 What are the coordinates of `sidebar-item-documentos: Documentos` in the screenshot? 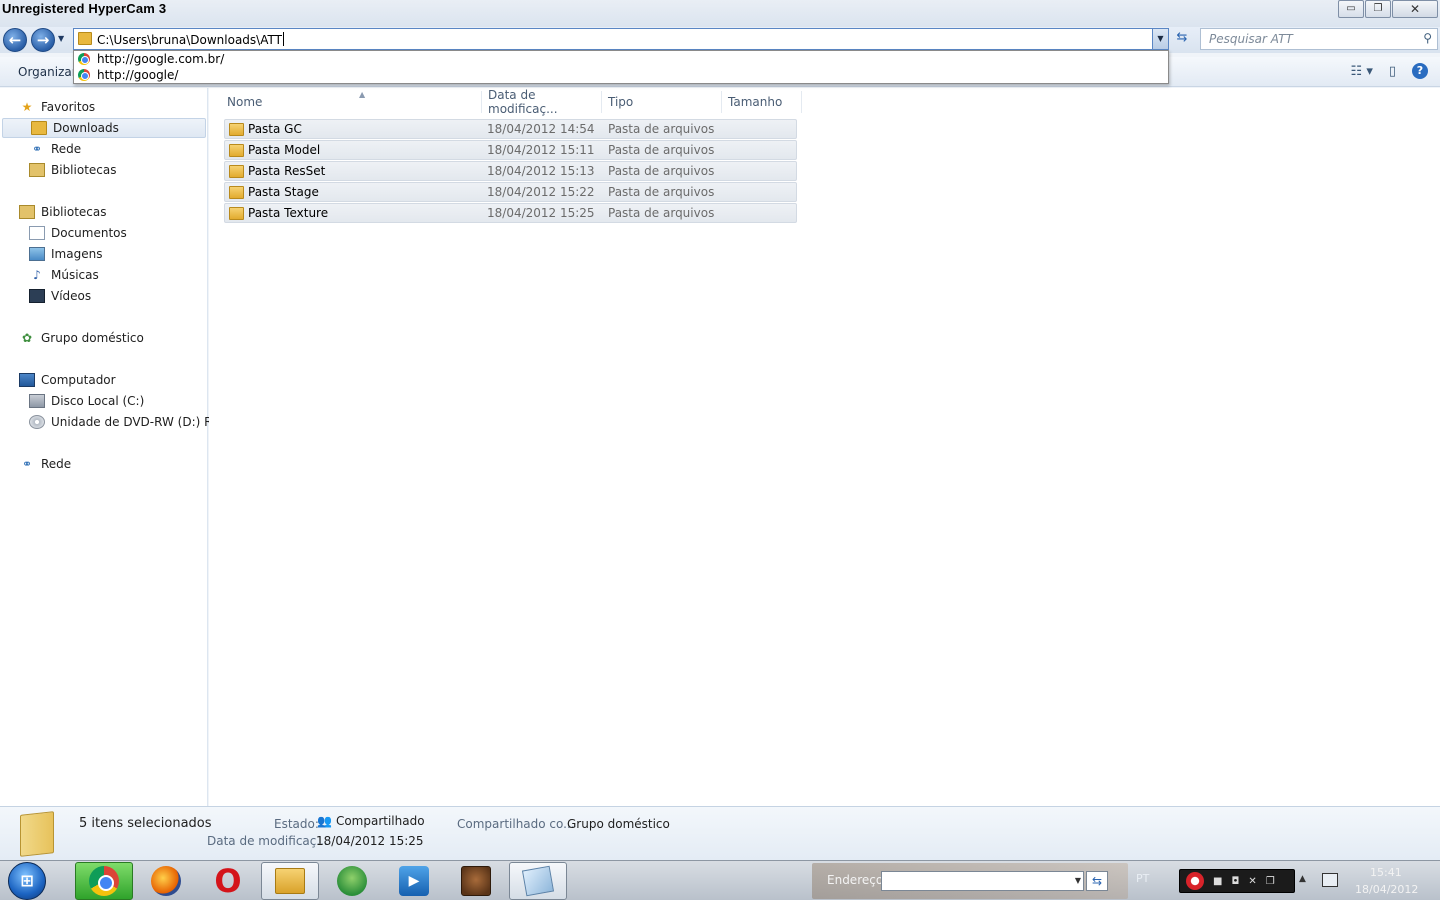 It's located at (78, 233).